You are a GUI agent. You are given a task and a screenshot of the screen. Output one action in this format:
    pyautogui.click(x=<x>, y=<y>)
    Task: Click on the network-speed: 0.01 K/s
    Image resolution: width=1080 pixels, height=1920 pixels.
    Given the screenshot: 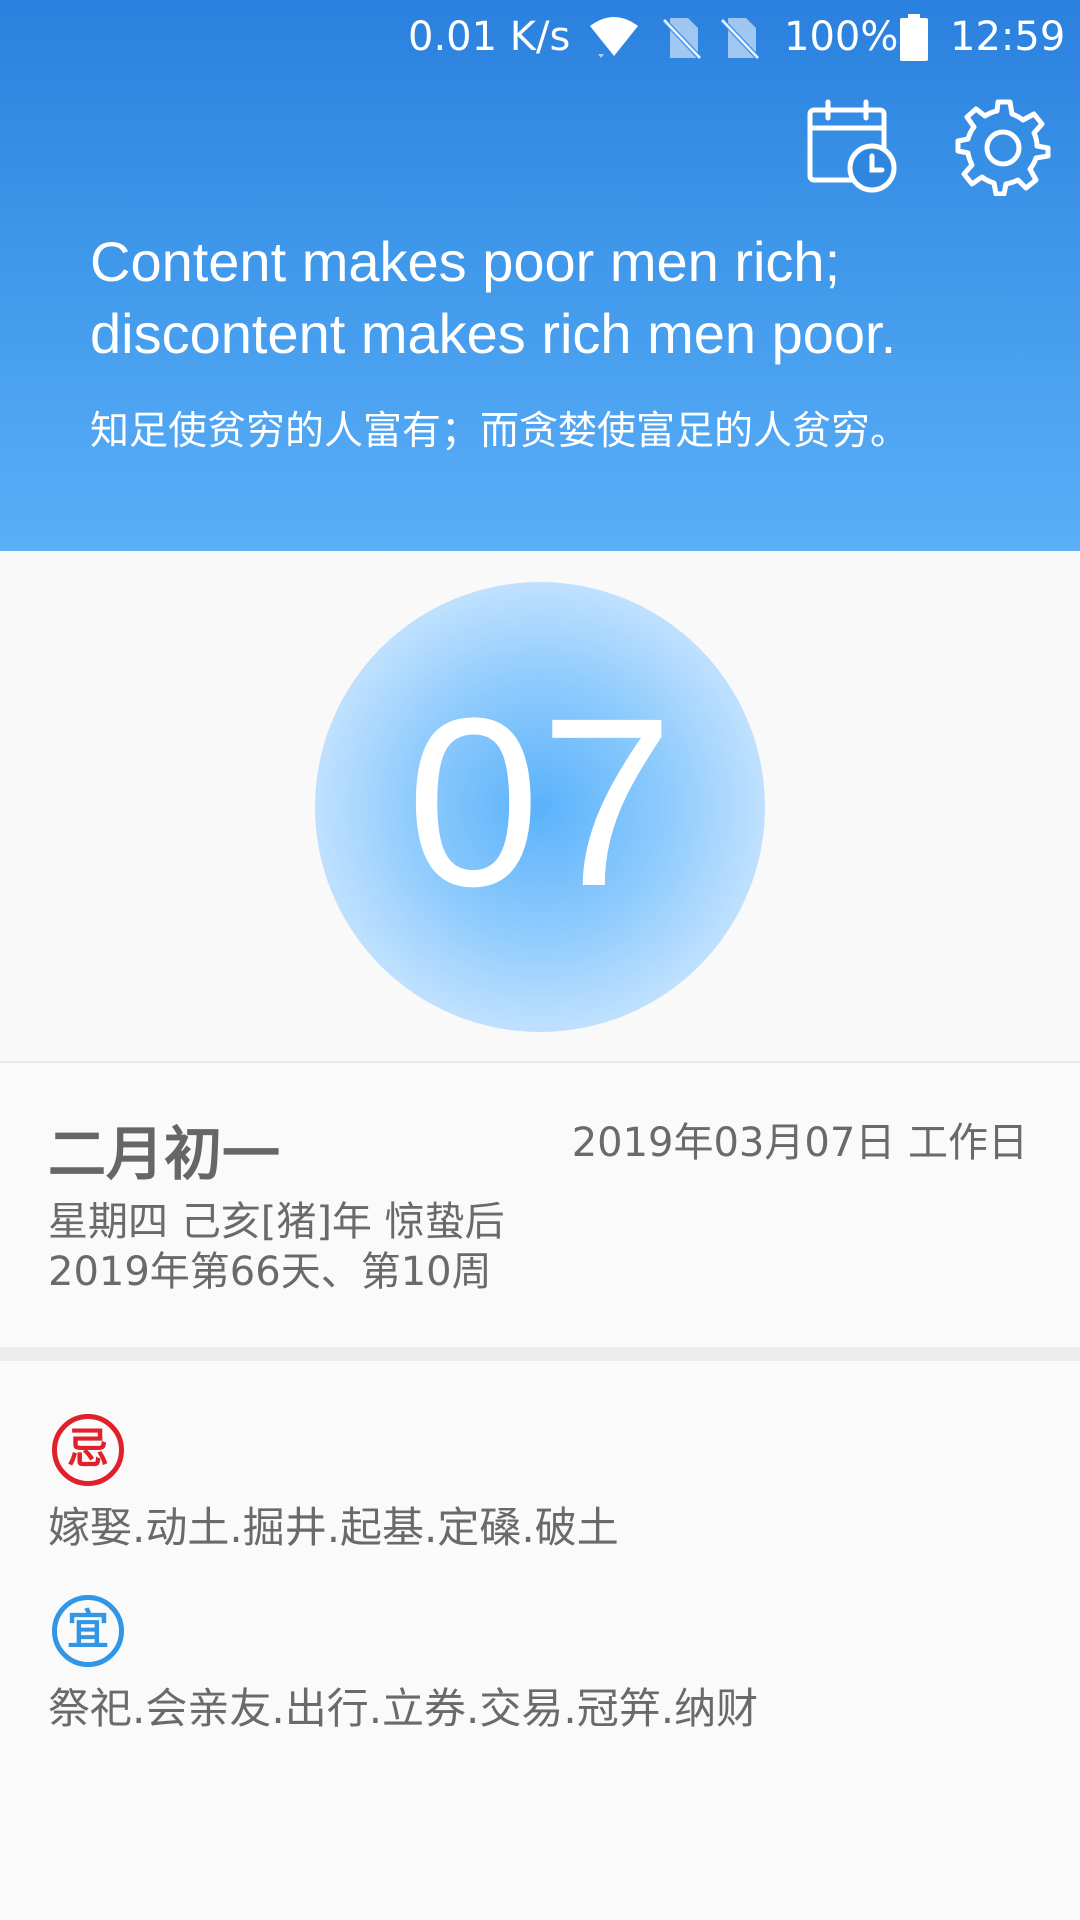 What is the action you would take?
    pyautogui.click(x=489, y=37)
    